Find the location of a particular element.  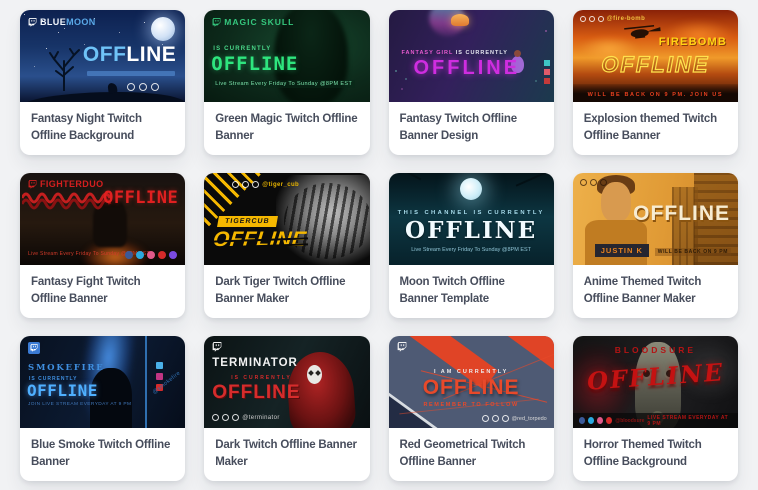

template-title: Fantasy Fight Twitch Offline Banner is located at coordinates (86, 290).